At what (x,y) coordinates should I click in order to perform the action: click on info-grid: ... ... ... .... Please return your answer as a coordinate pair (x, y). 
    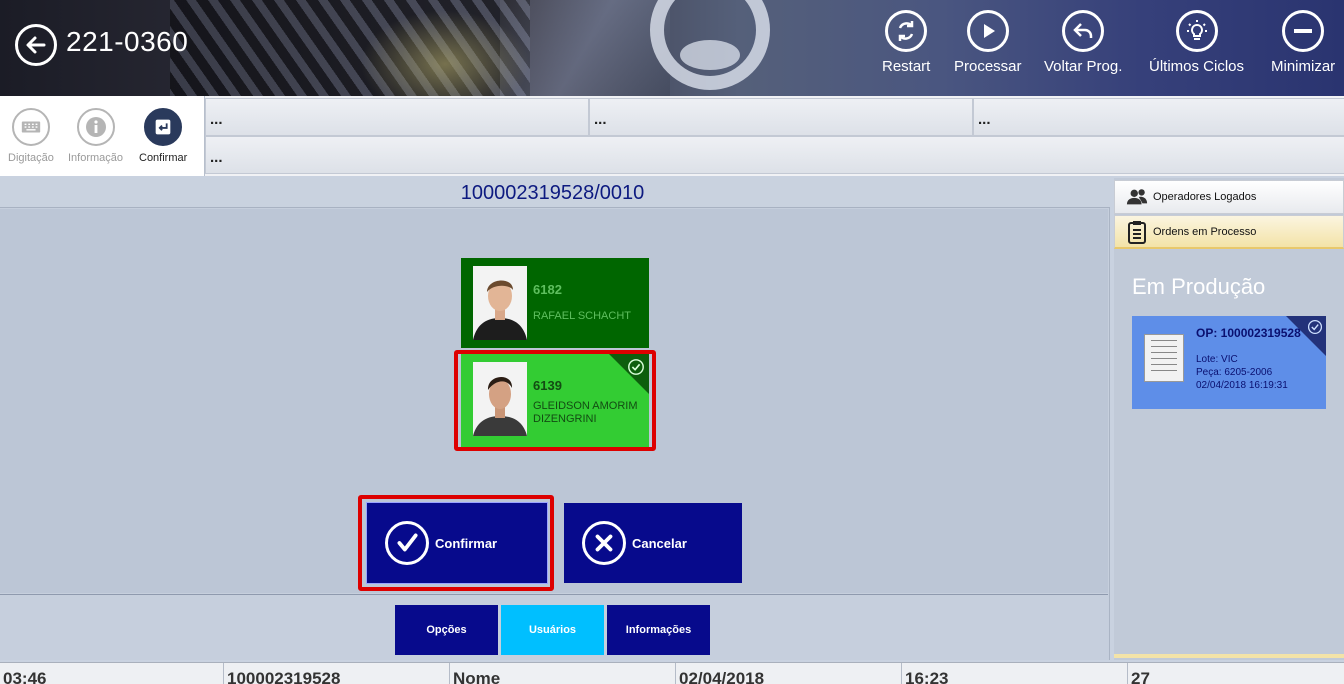
    Looking at the image, I should click on (774, 136).